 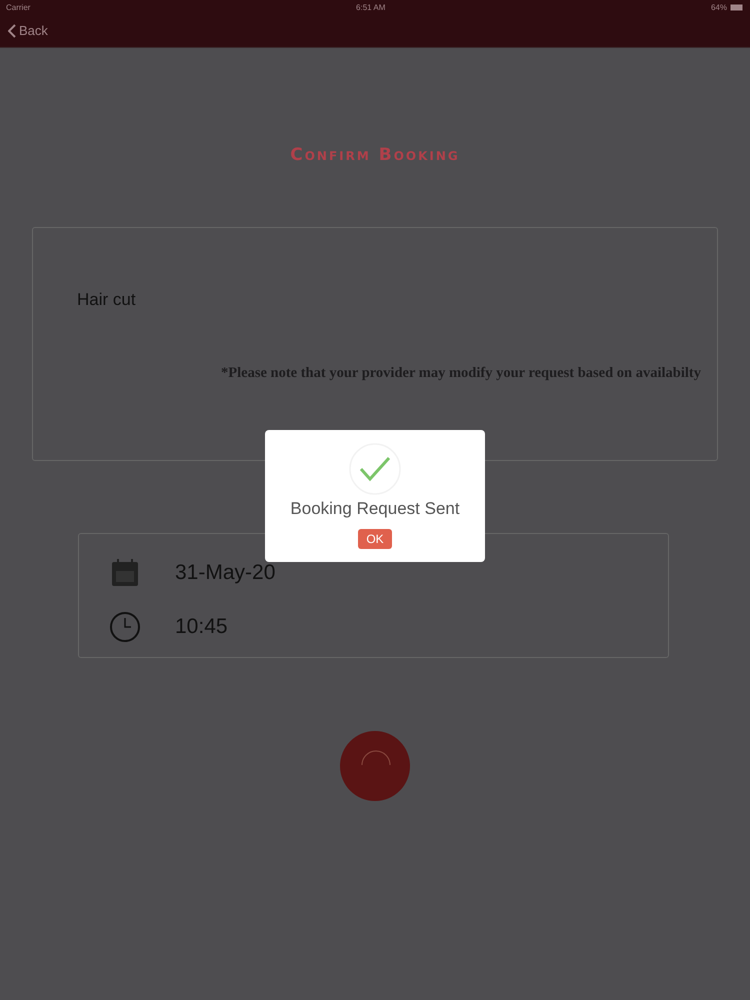 What do you see at coordinates (375, 469) in the screenshot?
I see `checkmark-icon` at bounding box center [375, 469].